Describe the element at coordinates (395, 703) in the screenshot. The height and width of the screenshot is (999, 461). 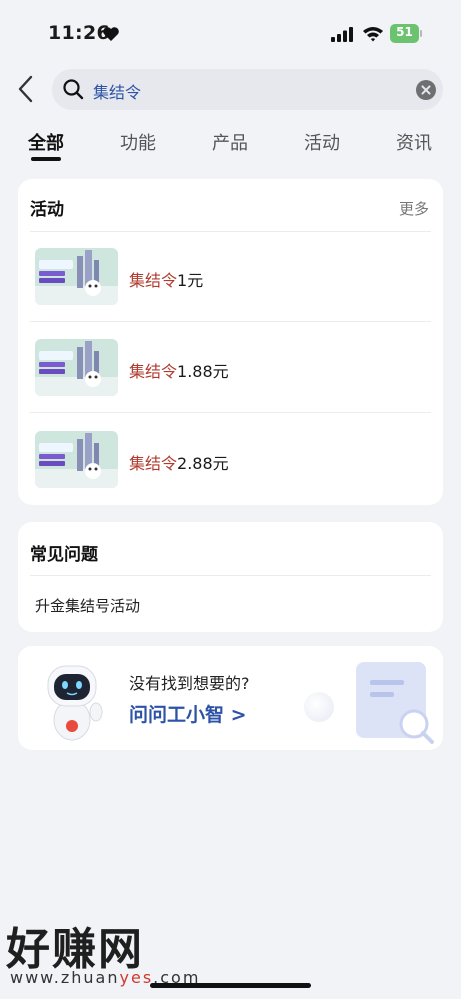
I see `document-search-icon` at that location.